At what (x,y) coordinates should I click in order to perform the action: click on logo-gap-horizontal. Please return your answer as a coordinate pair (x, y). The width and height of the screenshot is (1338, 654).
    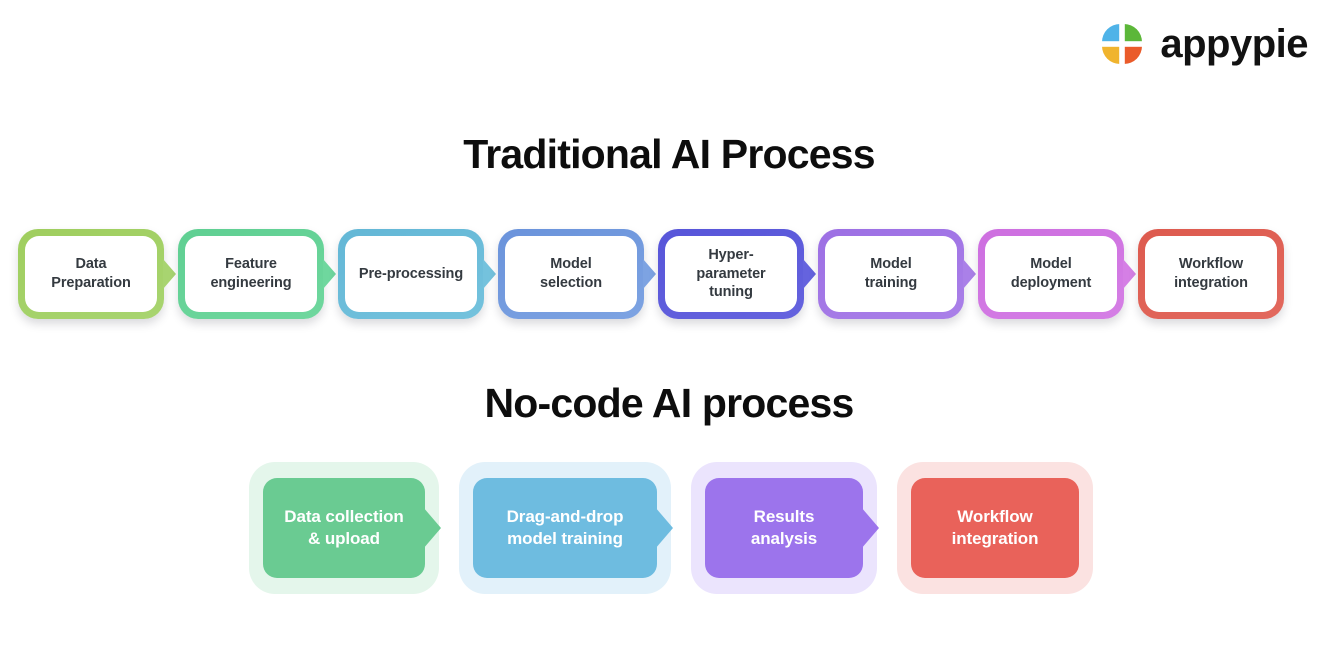
    Looking at the image, I should click on (1122, 44).